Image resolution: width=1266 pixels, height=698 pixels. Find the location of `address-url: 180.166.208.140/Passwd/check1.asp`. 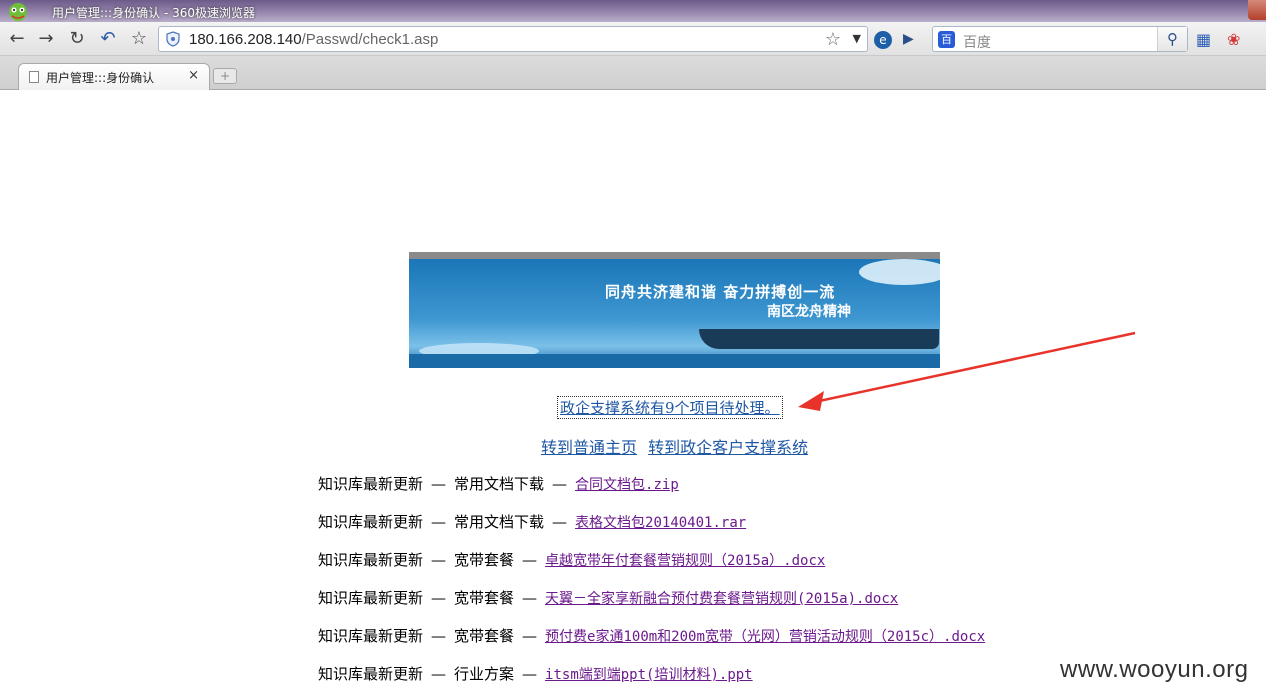

address-url: 180.166.208.140/Passwd/check1.asp is located at coordinates (313, 39).